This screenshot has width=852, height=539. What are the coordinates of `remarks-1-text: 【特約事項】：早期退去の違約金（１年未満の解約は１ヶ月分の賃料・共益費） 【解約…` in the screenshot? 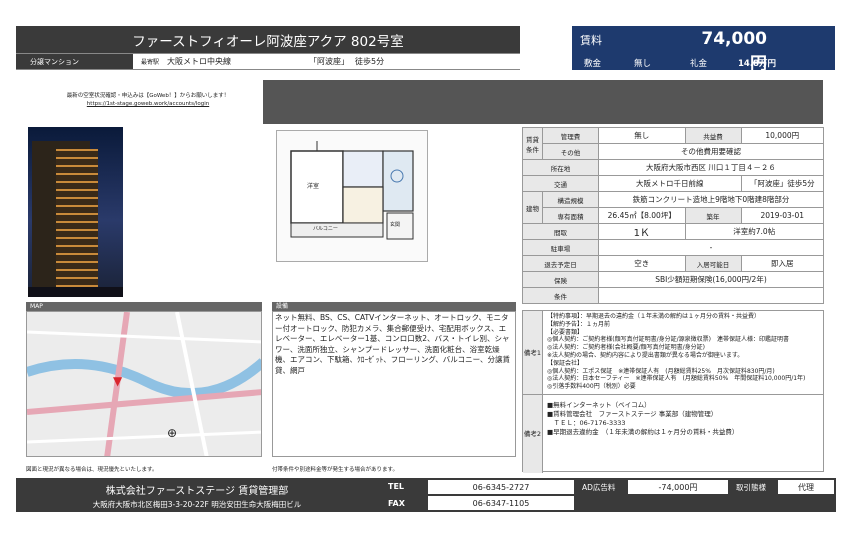 It's located at (676, 352).